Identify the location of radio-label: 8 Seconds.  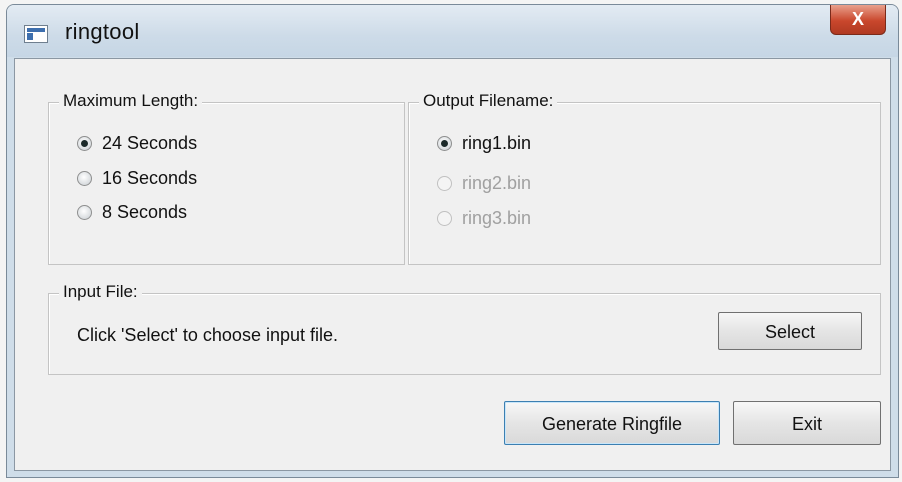
(145, 212).